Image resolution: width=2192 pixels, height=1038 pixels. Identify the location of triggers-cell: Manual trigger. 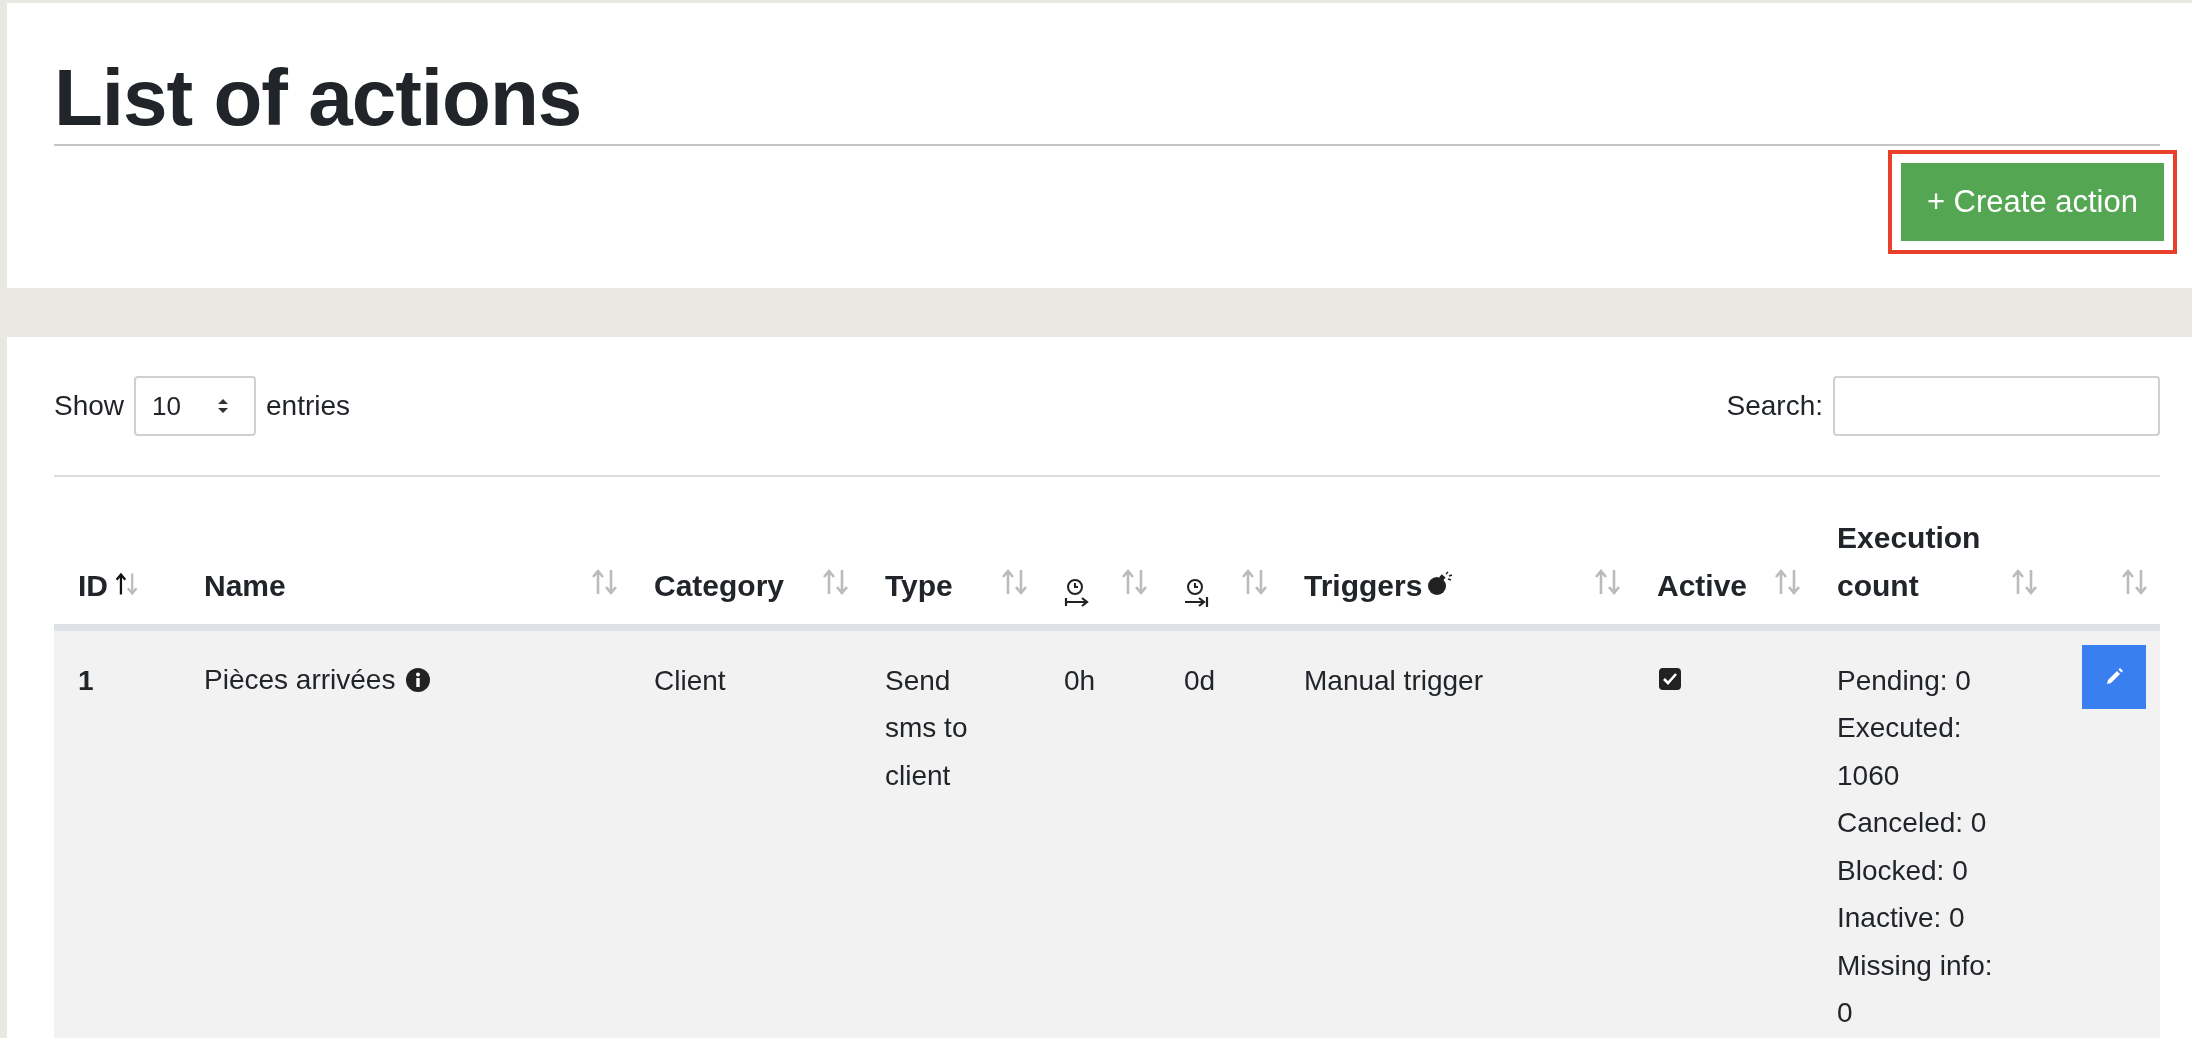
(1393, 680).